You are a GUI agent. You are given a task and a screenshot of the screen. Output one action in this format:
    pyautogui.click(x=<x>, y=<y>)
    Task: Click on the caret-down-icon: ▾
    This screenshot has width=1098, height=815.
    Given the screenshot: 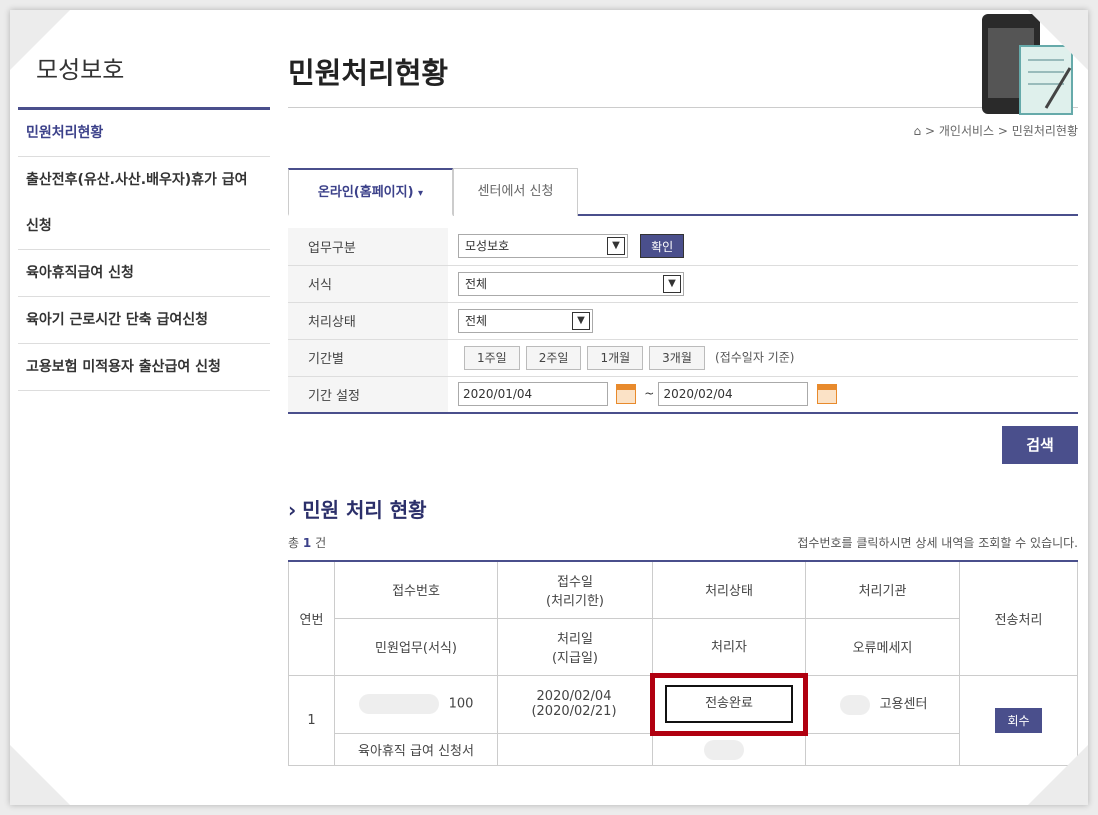 What is the action you would take?
    pyautogui.click(x=421, y=193)
    